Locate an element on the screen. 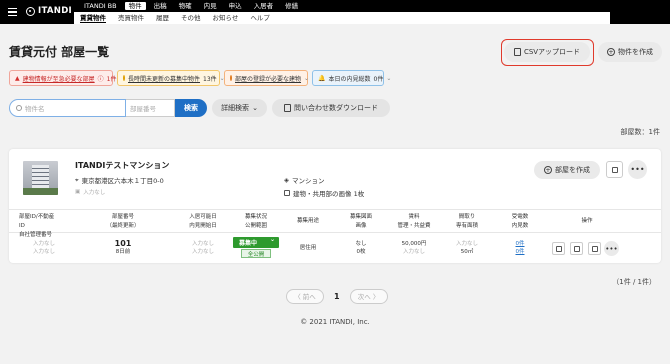  document-icon is located at coordinates (517, 52).